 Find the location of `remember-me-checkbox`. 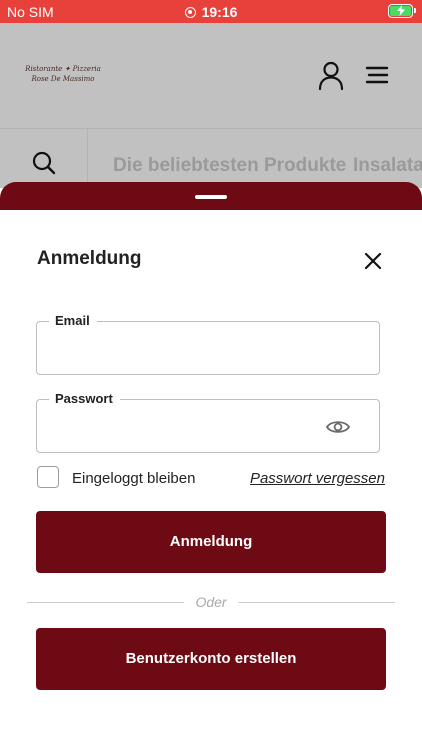

remember-me-checkbox is located at coordinates (48, 477).